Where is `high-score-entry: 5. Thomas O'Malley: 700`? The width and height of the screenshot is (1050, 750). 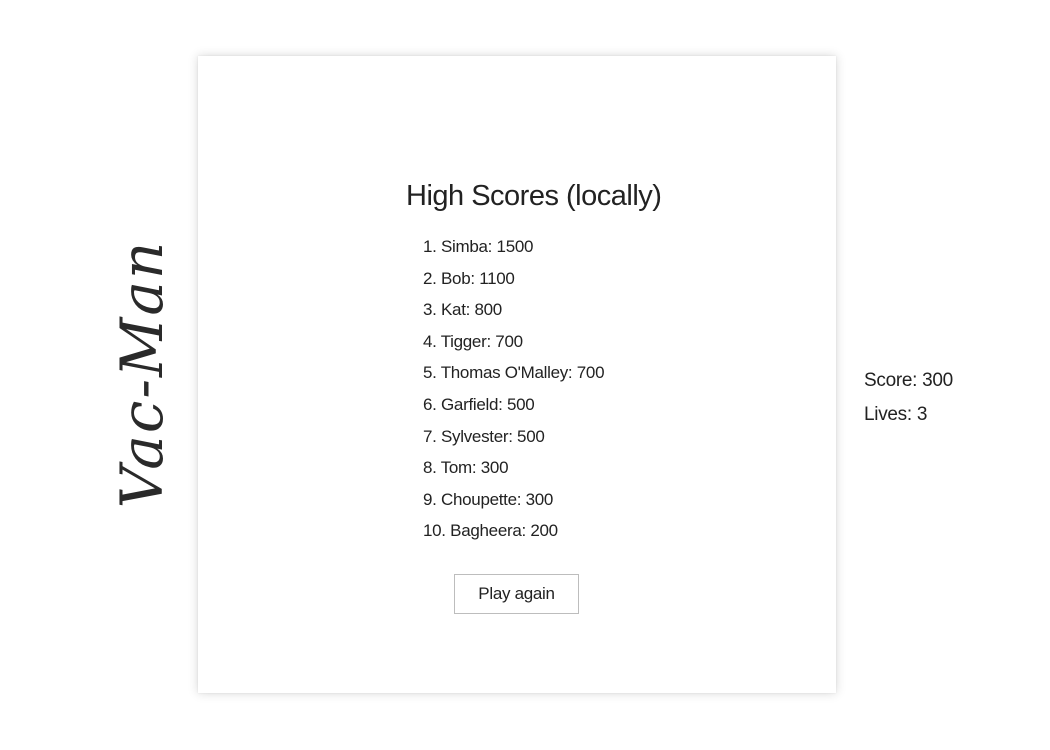 high-score-entry: 5. Thomas O'Malley: 700 is located at coordinates (514, 373).